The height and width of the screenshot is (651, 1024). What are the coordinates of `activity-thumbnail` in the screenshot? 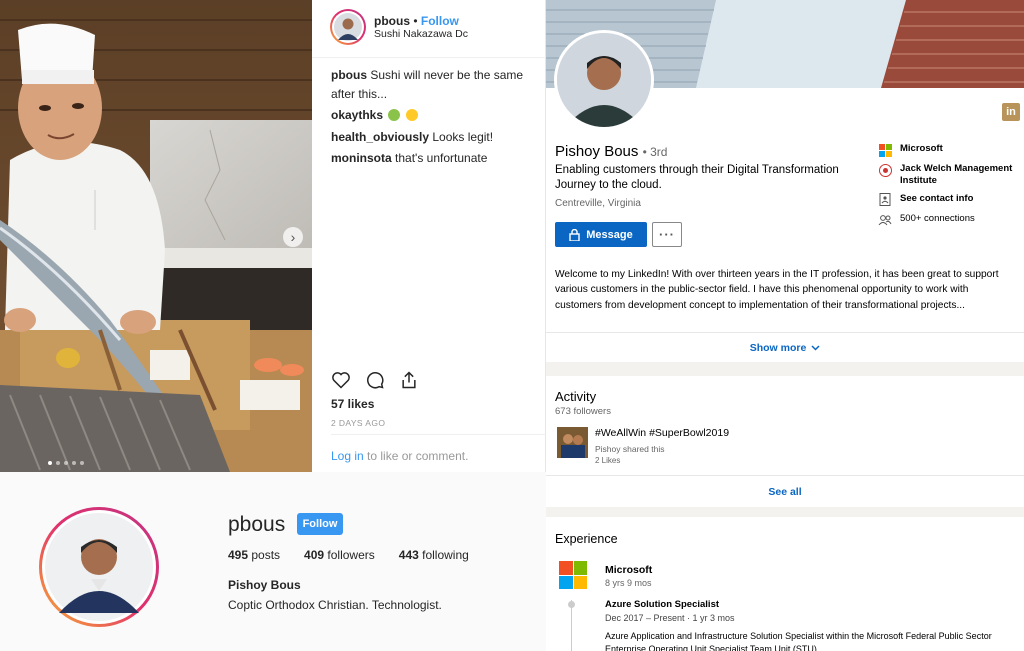 It's located at (572, 442).